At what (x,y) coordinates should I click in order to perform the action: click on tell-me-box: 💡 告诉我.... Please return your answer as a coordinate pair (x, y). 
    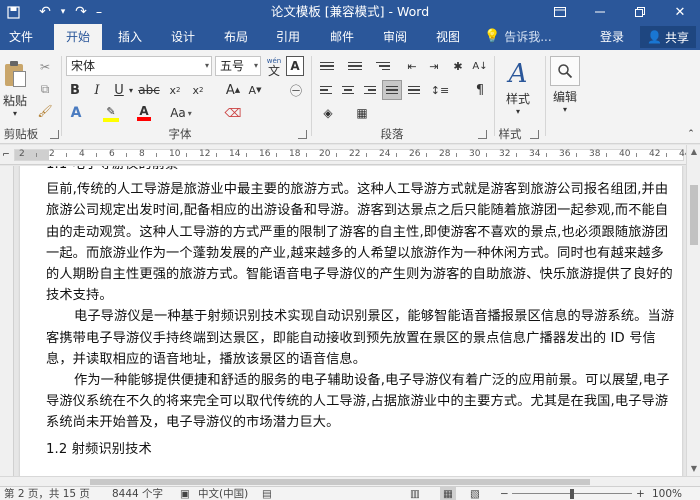
    Looking at the image, I should click on (518, 37).